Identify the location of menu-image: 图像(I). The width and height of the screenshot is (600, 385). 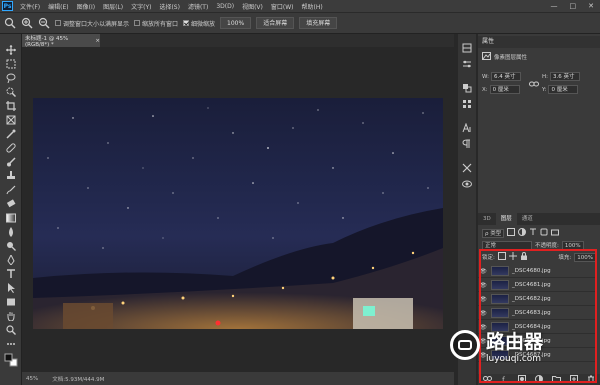
(86, 6).